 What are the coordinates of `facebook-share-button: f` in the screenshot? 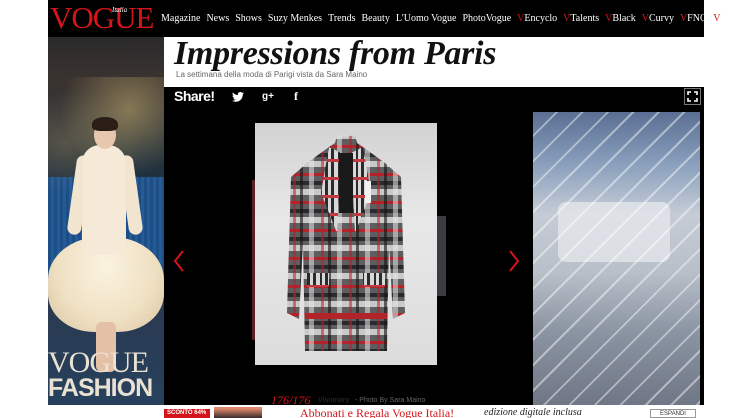 It's located at (296, 96).